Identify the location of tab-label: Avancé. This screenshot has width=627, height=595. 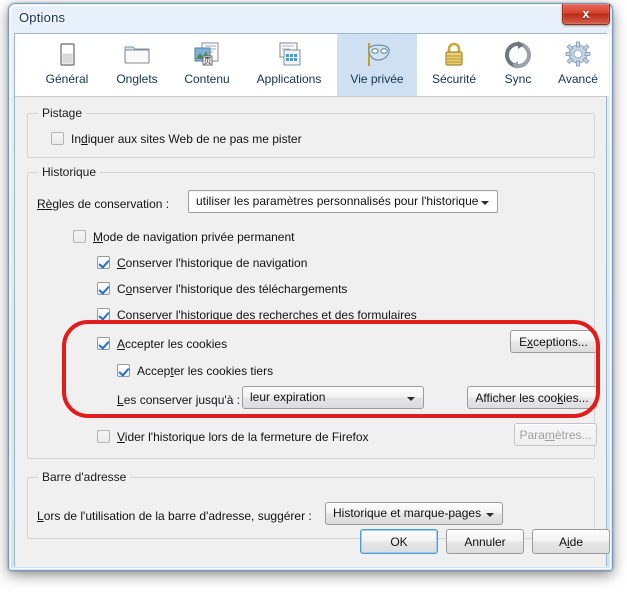
(578, 79).